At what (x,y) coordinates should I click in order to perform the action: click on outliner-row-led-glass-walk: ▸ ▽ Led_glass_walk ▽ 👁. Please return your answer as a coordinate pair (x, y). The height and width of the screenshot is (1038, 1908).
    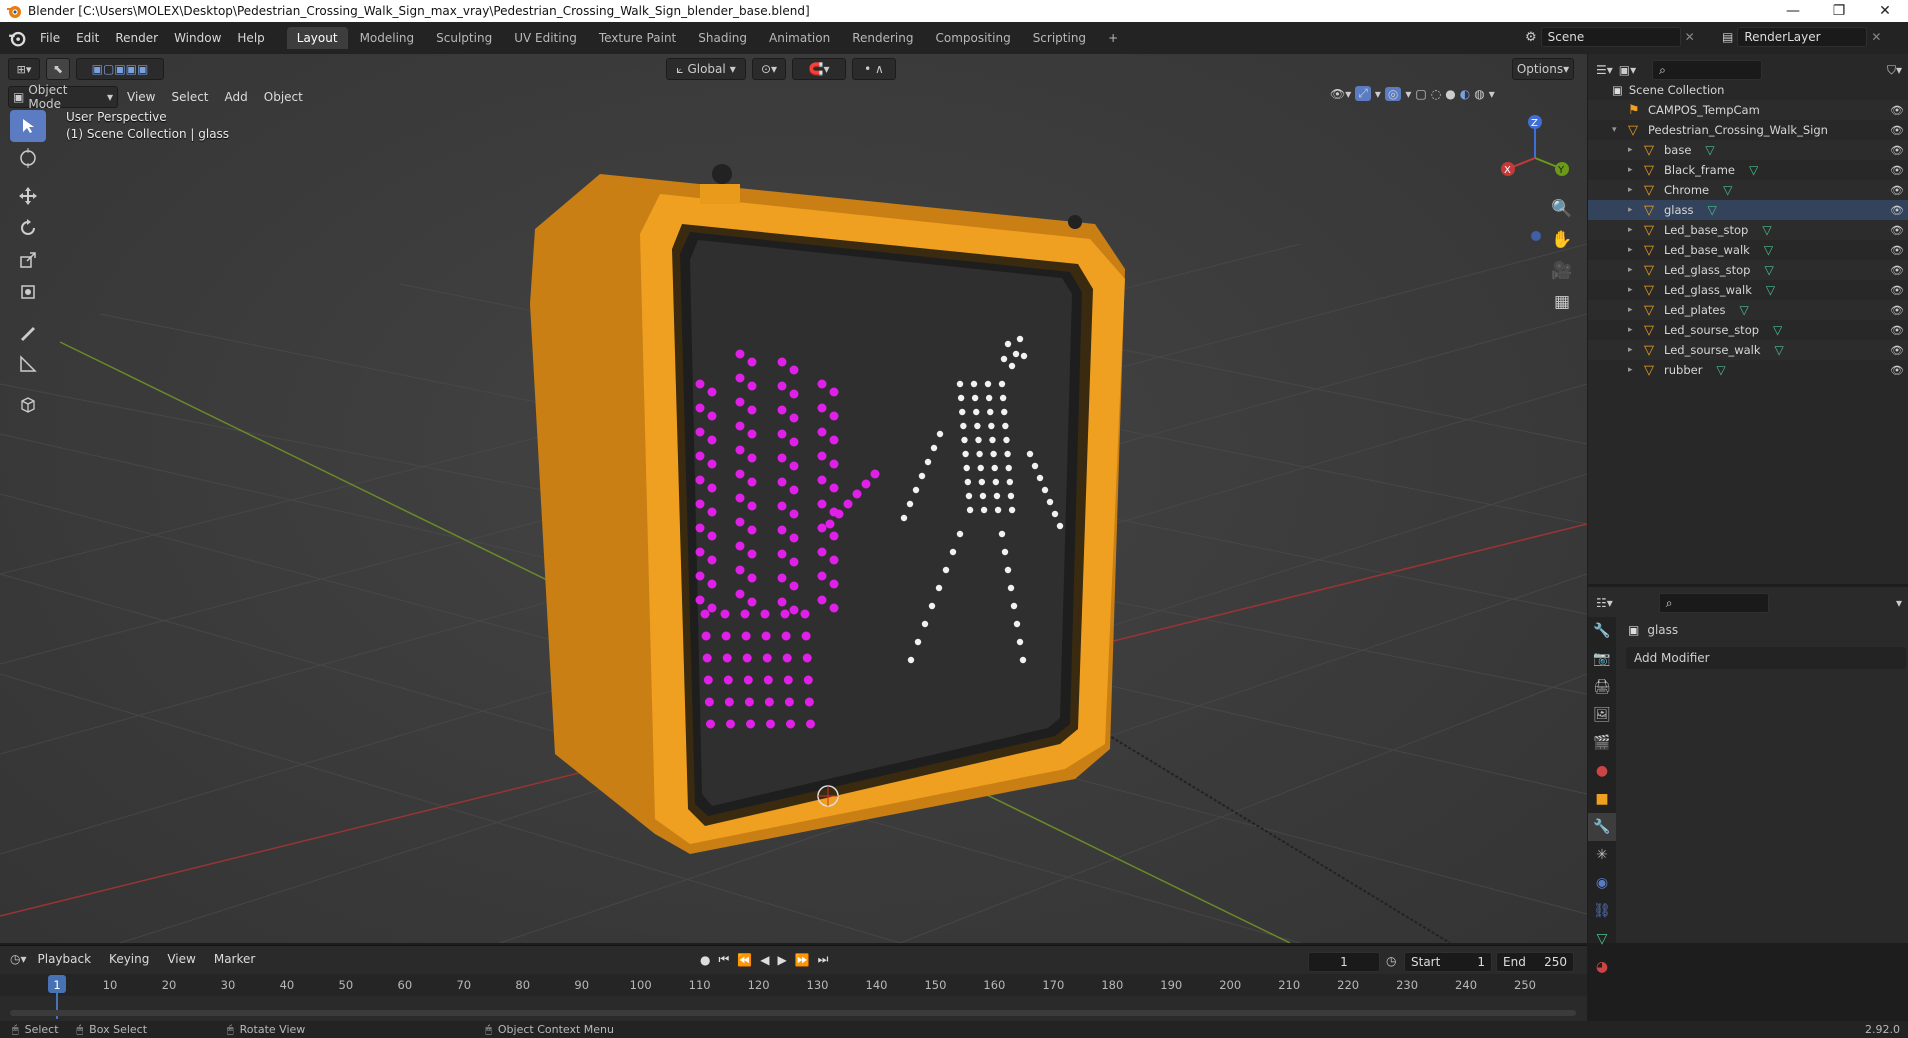
    Looking at the image, I should click on (1748, 290).